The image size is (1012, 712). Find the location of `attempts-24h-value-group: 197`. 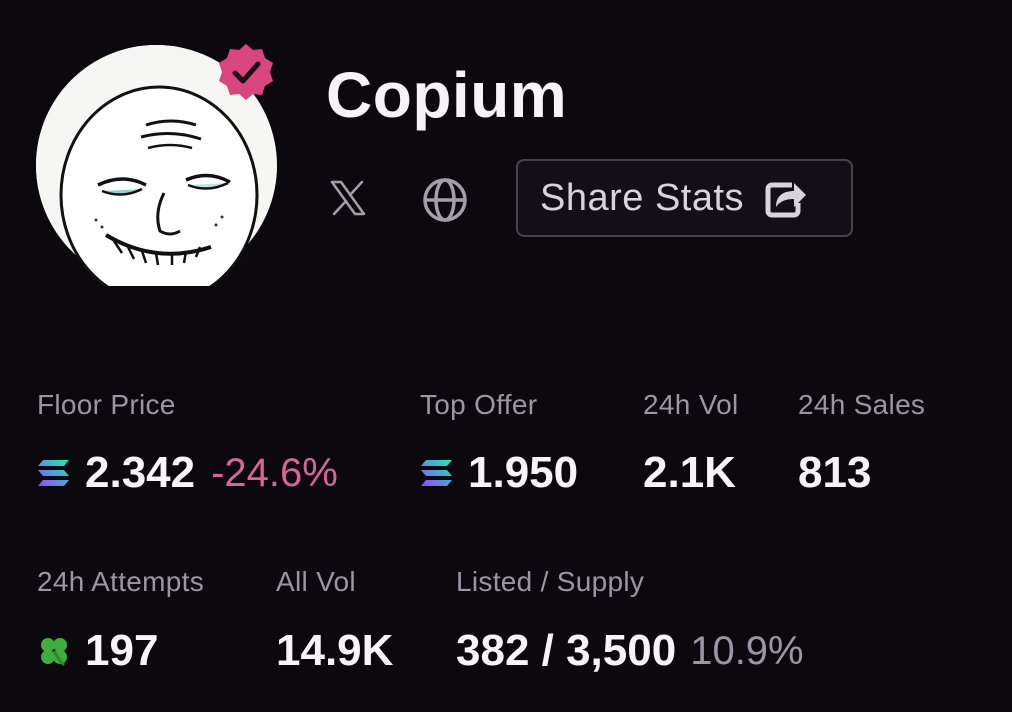

attempts-24h-value-group: 197 is located at coordinates (97, 651).